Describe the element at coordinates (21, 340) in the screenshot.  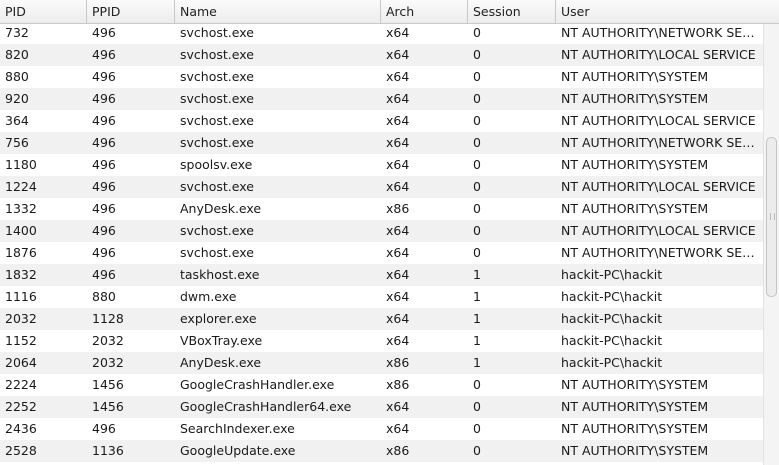
I see `cell-pid: 1152` at that location.